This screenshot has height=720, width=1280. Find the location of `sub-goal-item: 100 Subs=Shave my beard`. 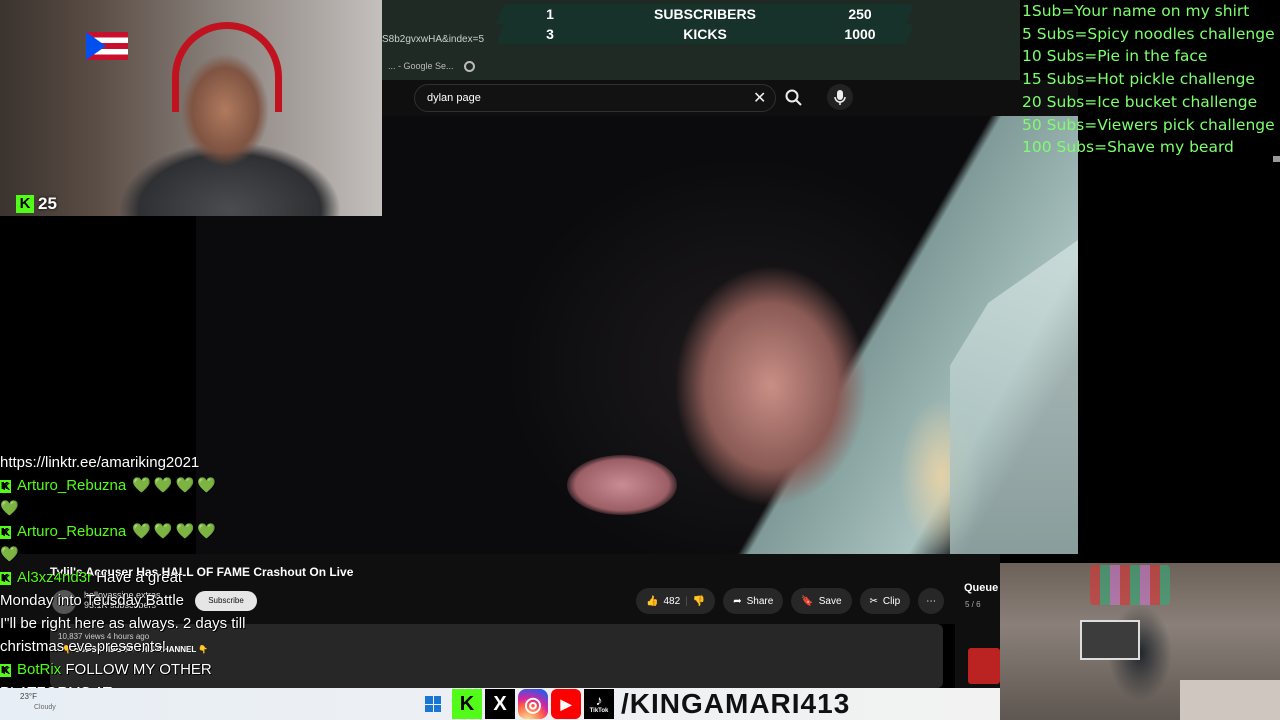

sub-goal-item: 100 Subs=Shave my beard is located at coordinates (1128, 147).